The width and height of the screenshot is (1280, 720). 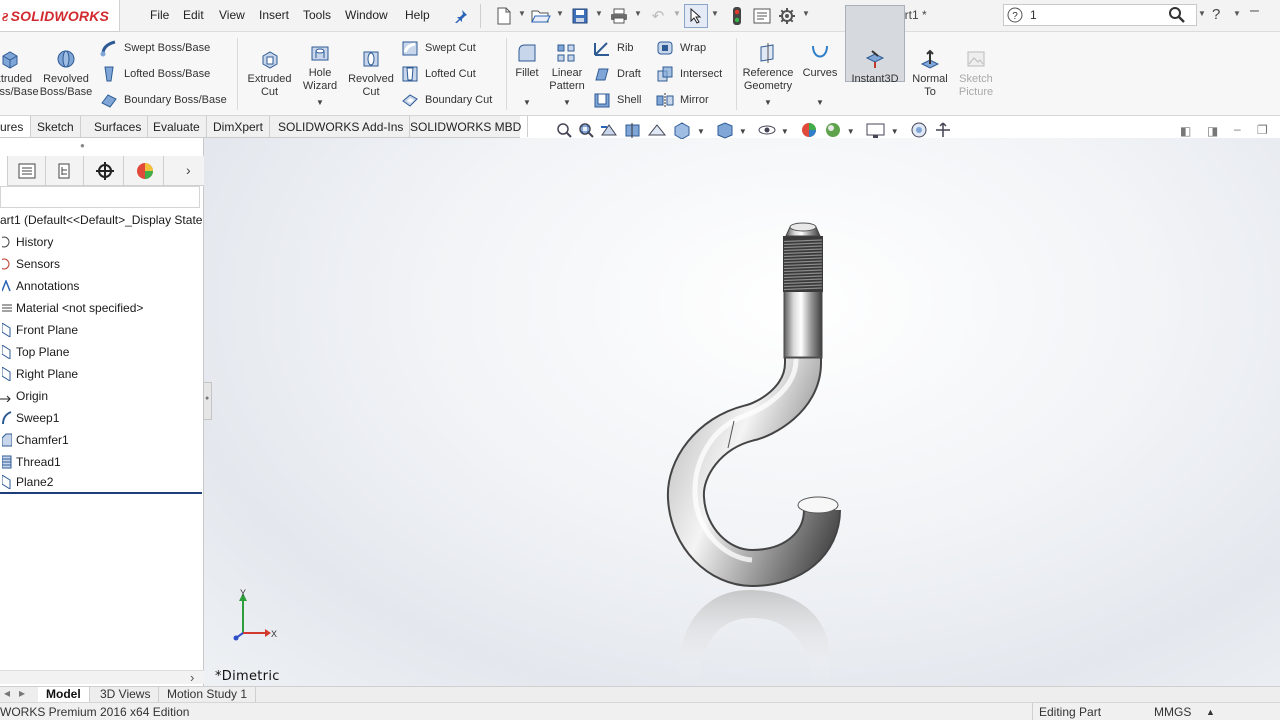 What do you see at coordinates (617, 74) in the screenshot?
I see `draft-button: Draft` at bounding box center [617, 74].